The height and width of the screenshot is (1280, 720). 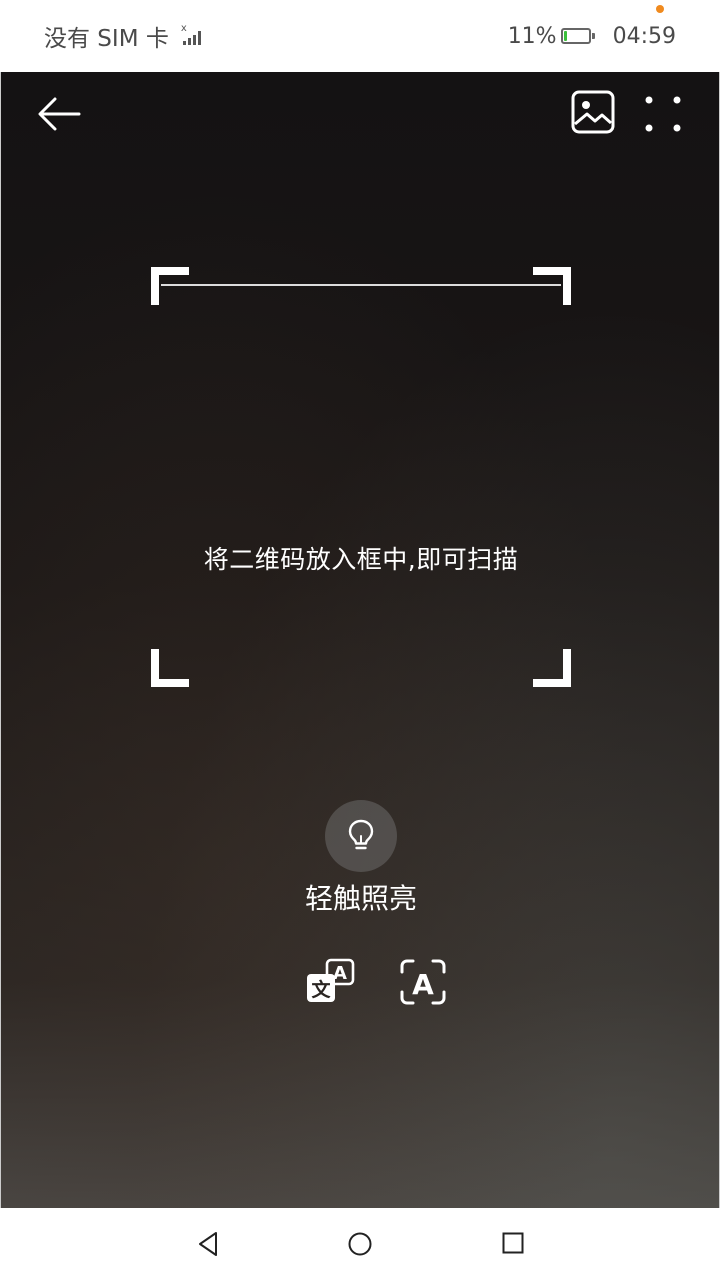 I want to click on circle-home-icon, so click(x=360, y=1244).